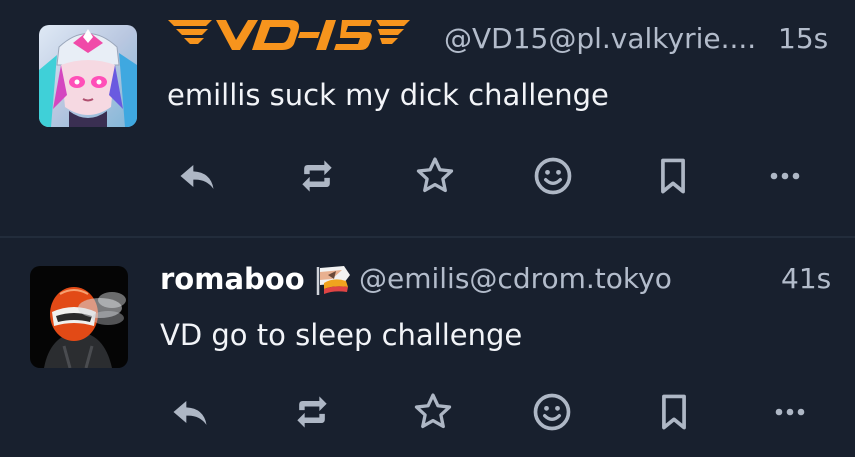  Describe the element at coordinates (806, 278) in the screenshot. I see `post-time: 41s` at that location.